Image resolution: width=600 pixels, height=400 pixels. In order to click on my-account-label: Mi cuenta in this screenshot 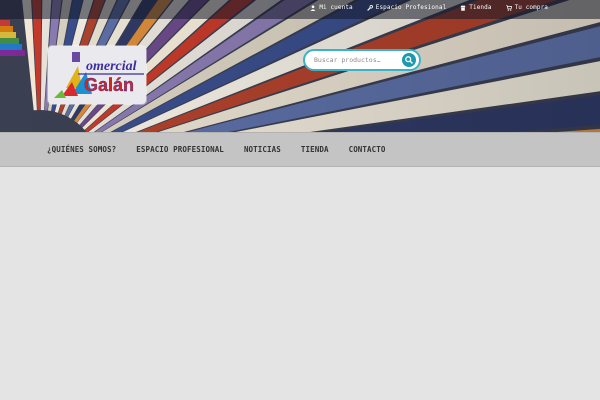, I will do `click(336, 7)`.